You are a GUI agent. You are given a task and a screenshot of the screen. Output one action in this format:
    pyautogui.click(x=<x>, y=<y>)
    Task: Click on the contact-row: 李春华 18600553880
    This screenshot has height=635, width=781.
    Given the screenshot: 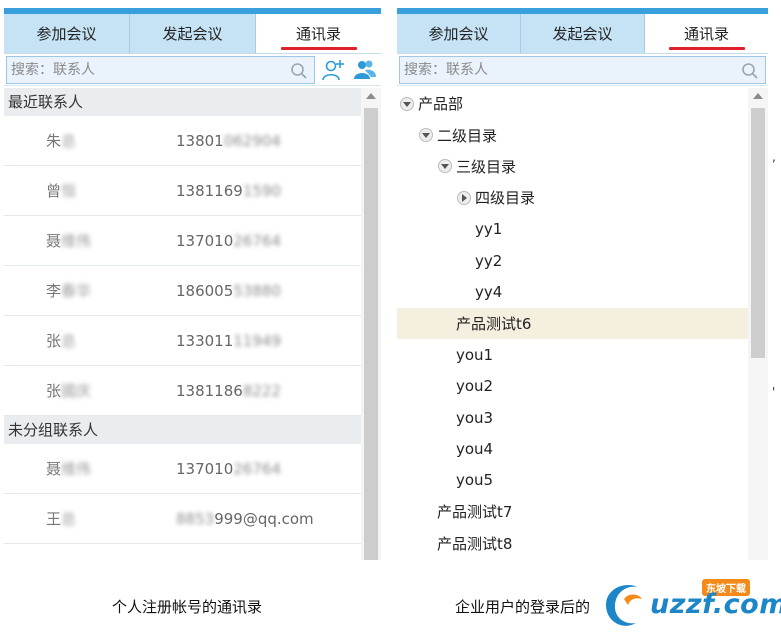 What is the action you would take?
    pyautogui.click(x=182, y=291)
    